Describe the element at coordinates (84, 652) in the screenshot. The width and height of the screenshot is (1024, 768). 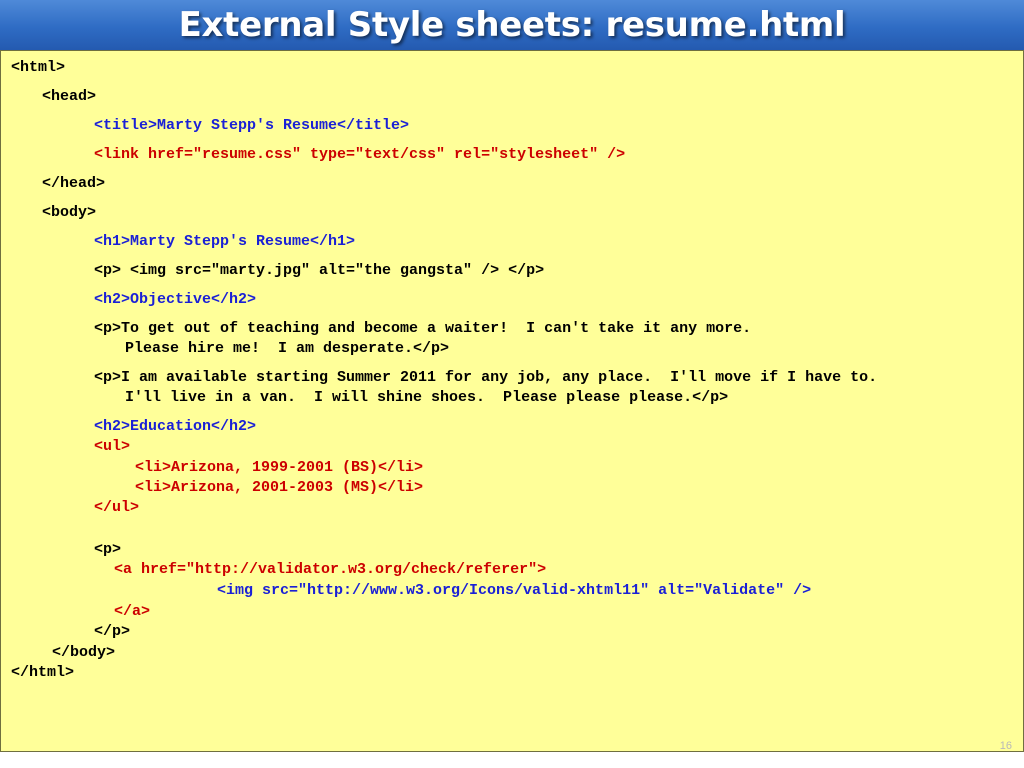
I see `code-line-body-close: </body>` at that location.